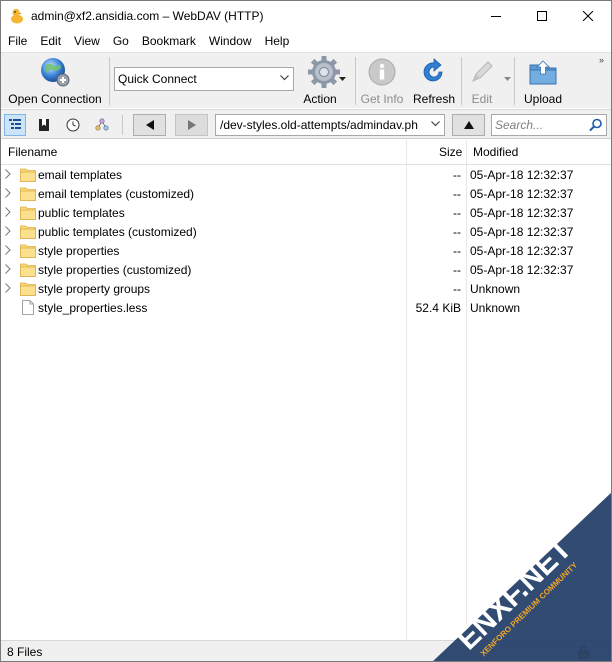  I want to click on menu-bookmark: Bookmark, so click(168, 42).